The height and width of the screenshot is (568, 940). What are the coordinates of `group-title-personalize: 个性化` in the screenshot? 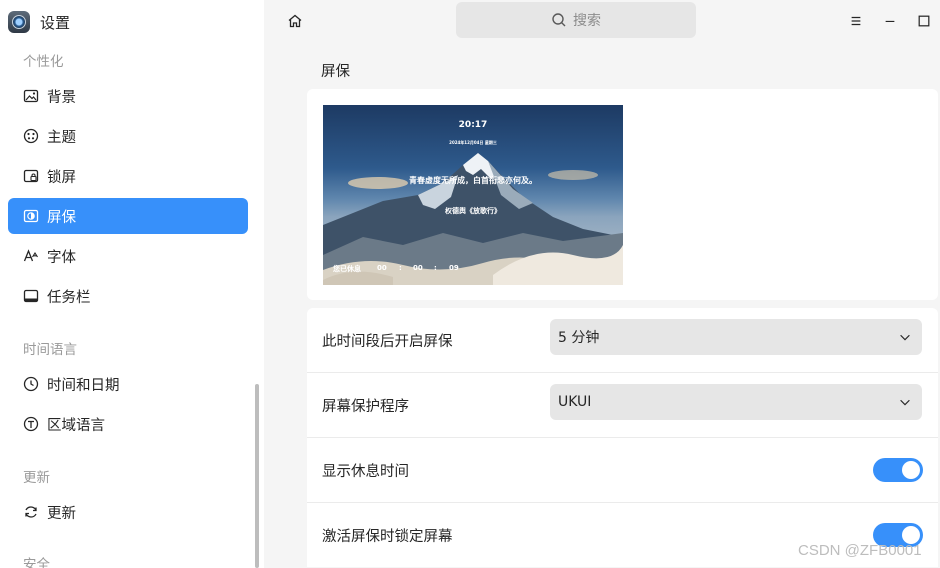 It's located at (43, 62).